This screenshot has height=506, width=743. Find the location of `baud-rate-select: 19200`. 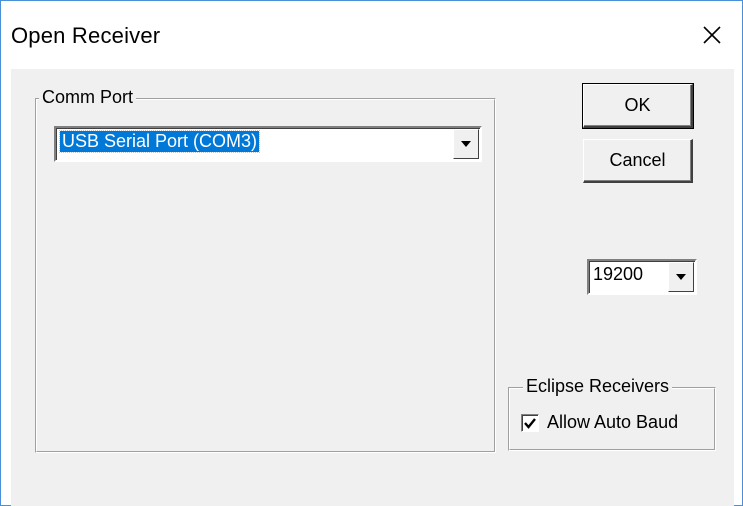

baud-rate-select: 19200 is located at coordinates (642, 277).